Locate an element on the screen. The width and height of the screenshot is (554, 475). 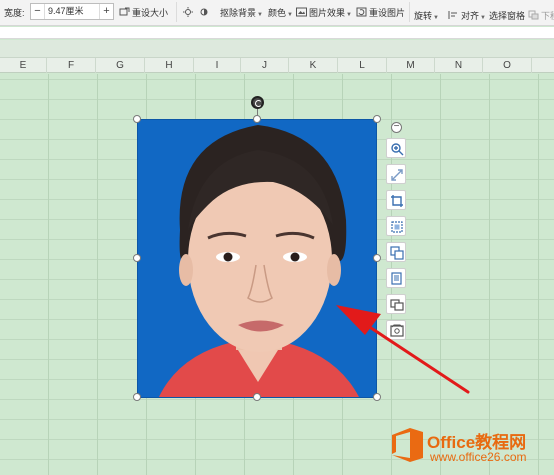
office-logo-icon is located at coordinates (407, 445).